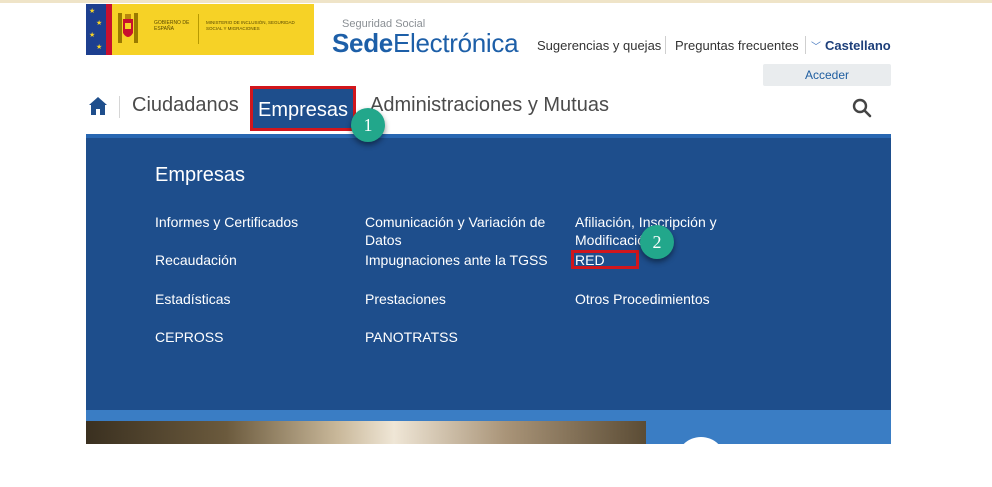 Image resolution: width=992 pixels, height=487 pixels. I want to click on nav-ciudadanos: Ciudadanos, so click(185, 105).